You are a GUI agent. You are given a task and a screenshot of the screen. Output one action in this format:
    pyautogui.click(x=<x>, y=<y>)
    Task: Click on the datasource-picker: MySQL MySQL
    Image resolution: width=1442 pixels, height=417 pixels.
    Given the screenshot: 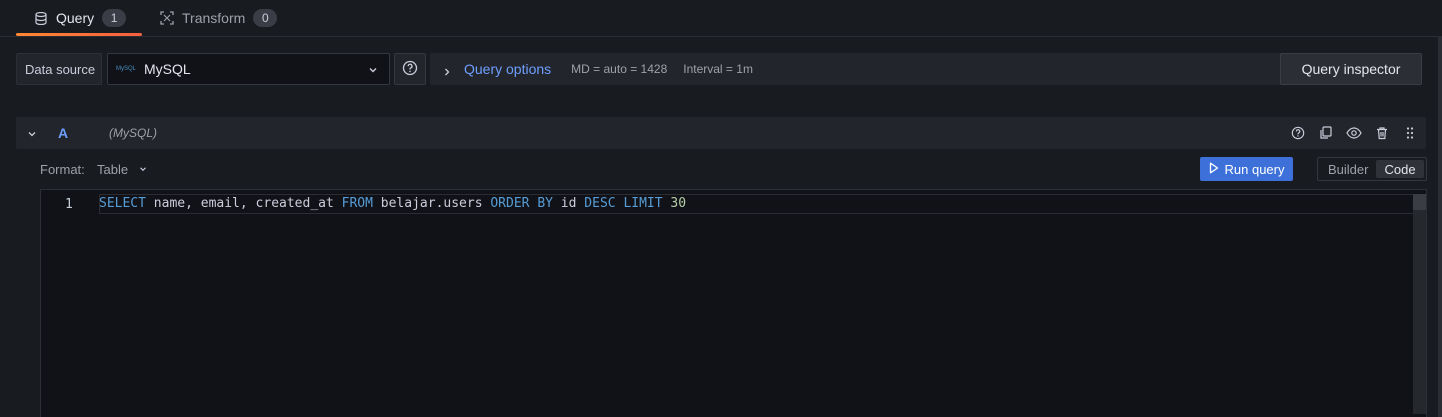 What is the action you would take?
    pyautogui.click(x=248, y=69)
    